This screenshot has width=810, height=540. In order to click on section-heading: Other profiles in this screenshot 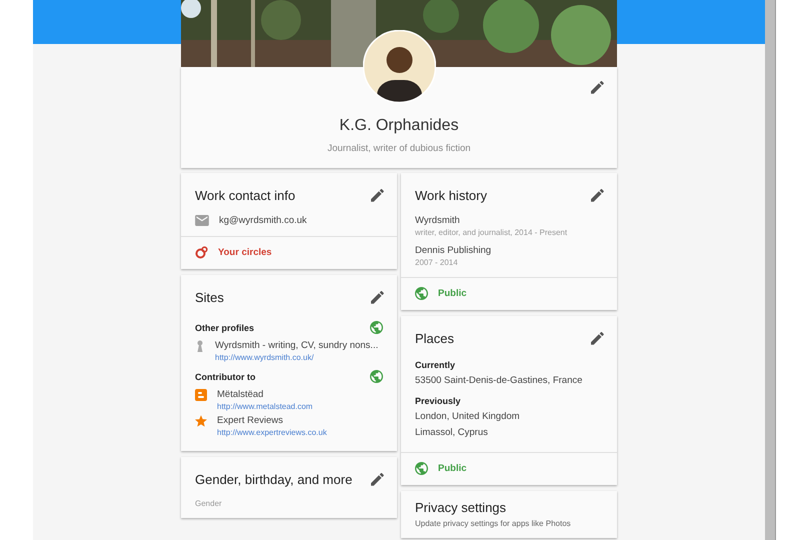, I will do `click(224, 327)`.